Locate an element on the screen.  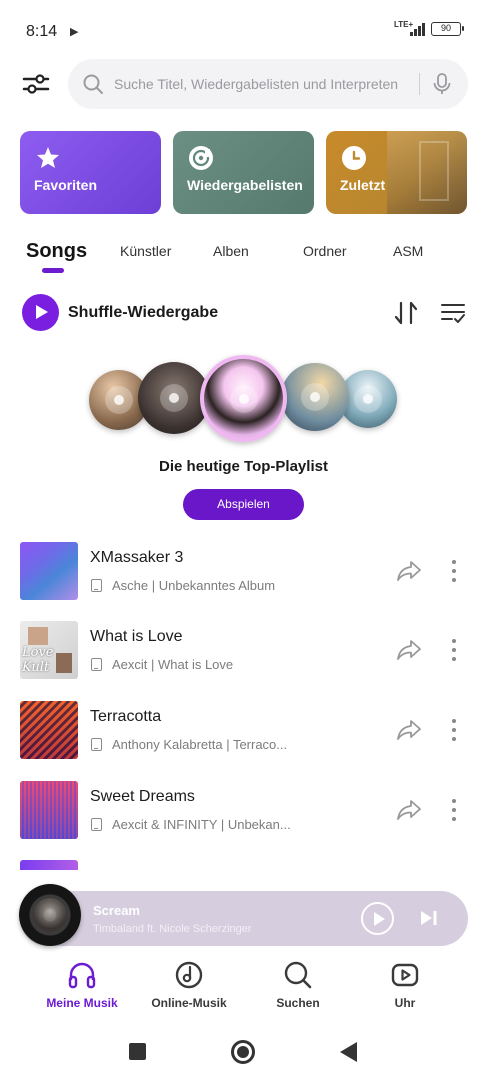
now-playing-title: Scream is located at coordinates (116, 910).